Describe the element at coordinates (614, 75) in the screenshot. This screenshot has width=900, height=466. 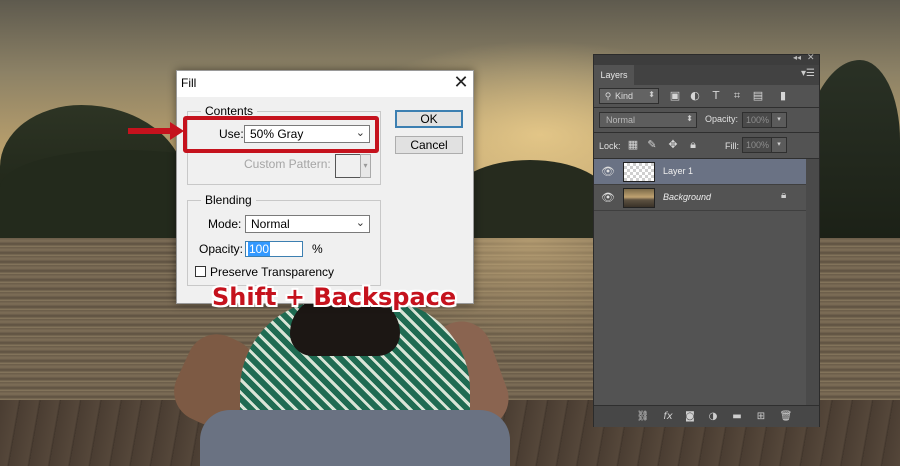
I see `tab-layers: Layers` at that location.